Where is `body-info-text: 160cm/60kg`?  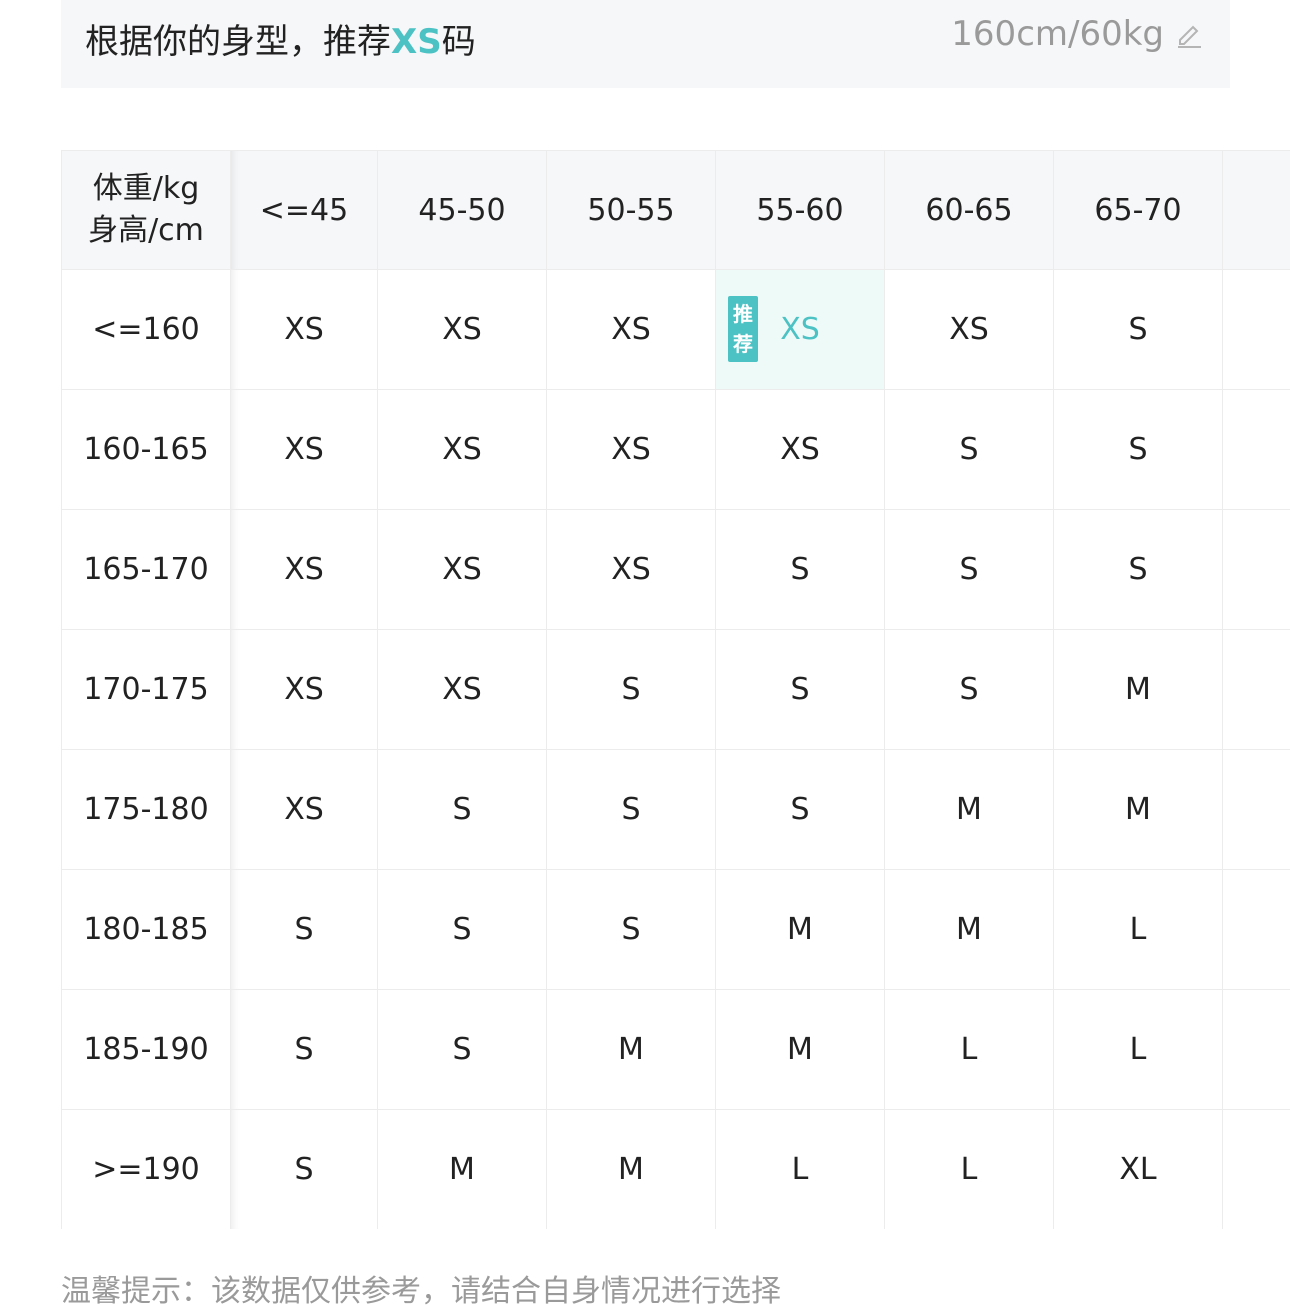
body-info-text: 160cm/60kg is located at coordinates (1057, 34).